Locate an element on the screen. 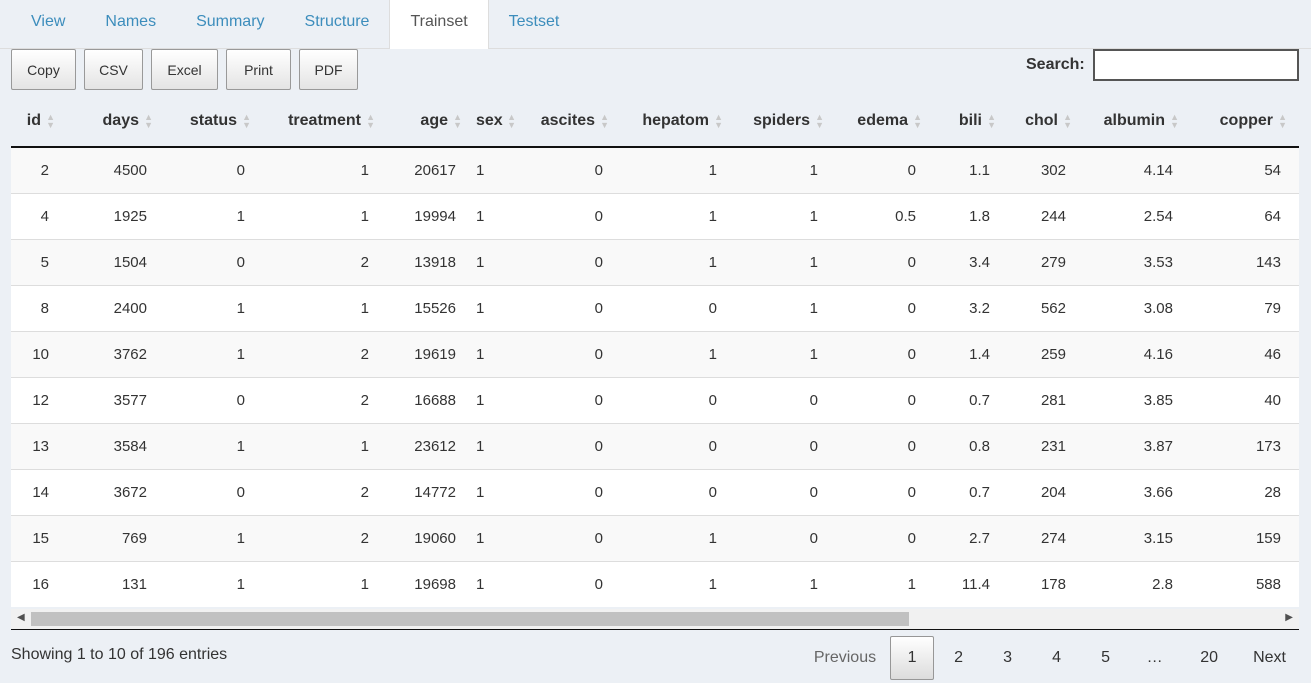 The width and height of the screenshot is (1311, 683). column-header-label: ascites is located at coordinates (567, 120).